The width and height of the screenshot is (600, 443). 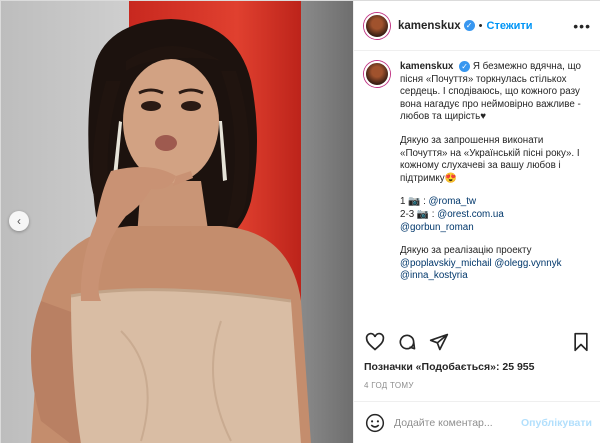 I want to click on likes-count: Позначки «Подобається»: 25 955, so click(x=449, y=367).